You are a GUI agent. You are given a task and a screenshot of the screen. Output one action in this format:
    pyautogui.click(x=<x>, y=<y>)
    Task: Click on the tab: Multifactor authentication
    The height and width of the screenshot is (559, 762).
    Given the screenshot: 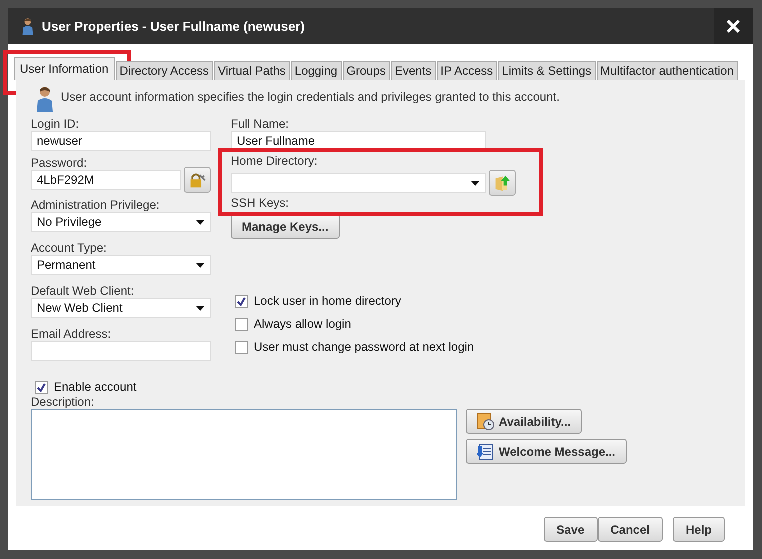 What is the action you would take?
    pyautogui.click(x=667, y=70)
    